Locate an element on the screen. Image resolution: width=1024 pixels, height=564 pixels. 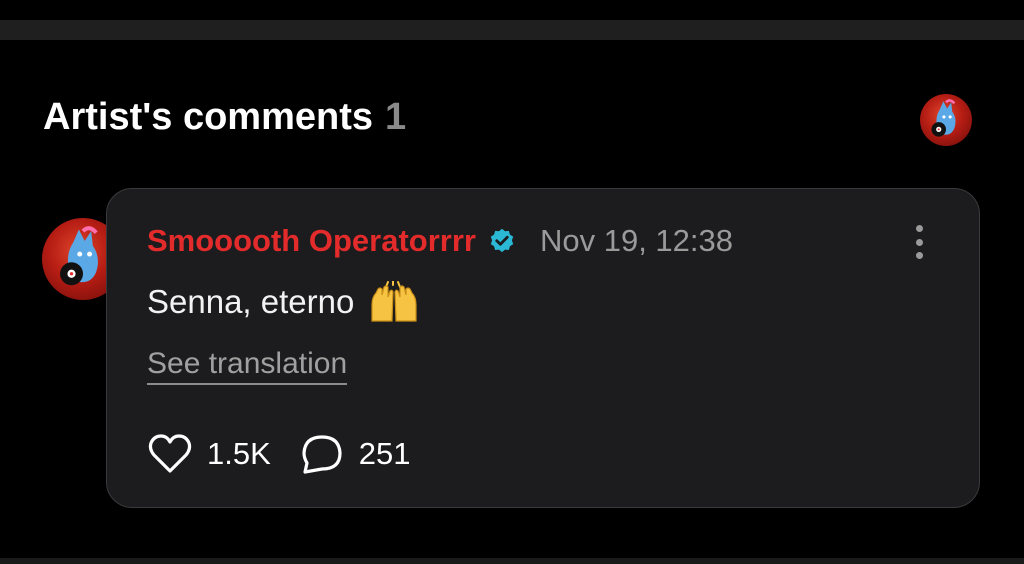
comment-text: Senna, eterno is located at coordinates (251, 301).